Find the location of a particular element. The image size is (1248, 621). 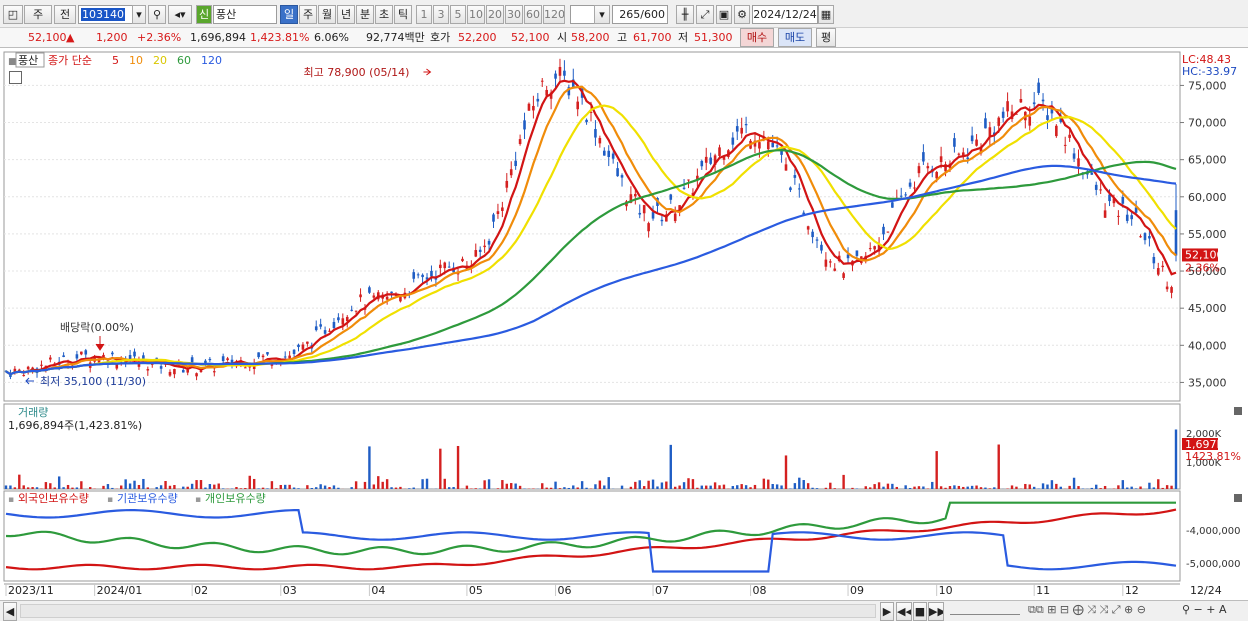

save-icon: ▣ is located at coordinates (724, 14).